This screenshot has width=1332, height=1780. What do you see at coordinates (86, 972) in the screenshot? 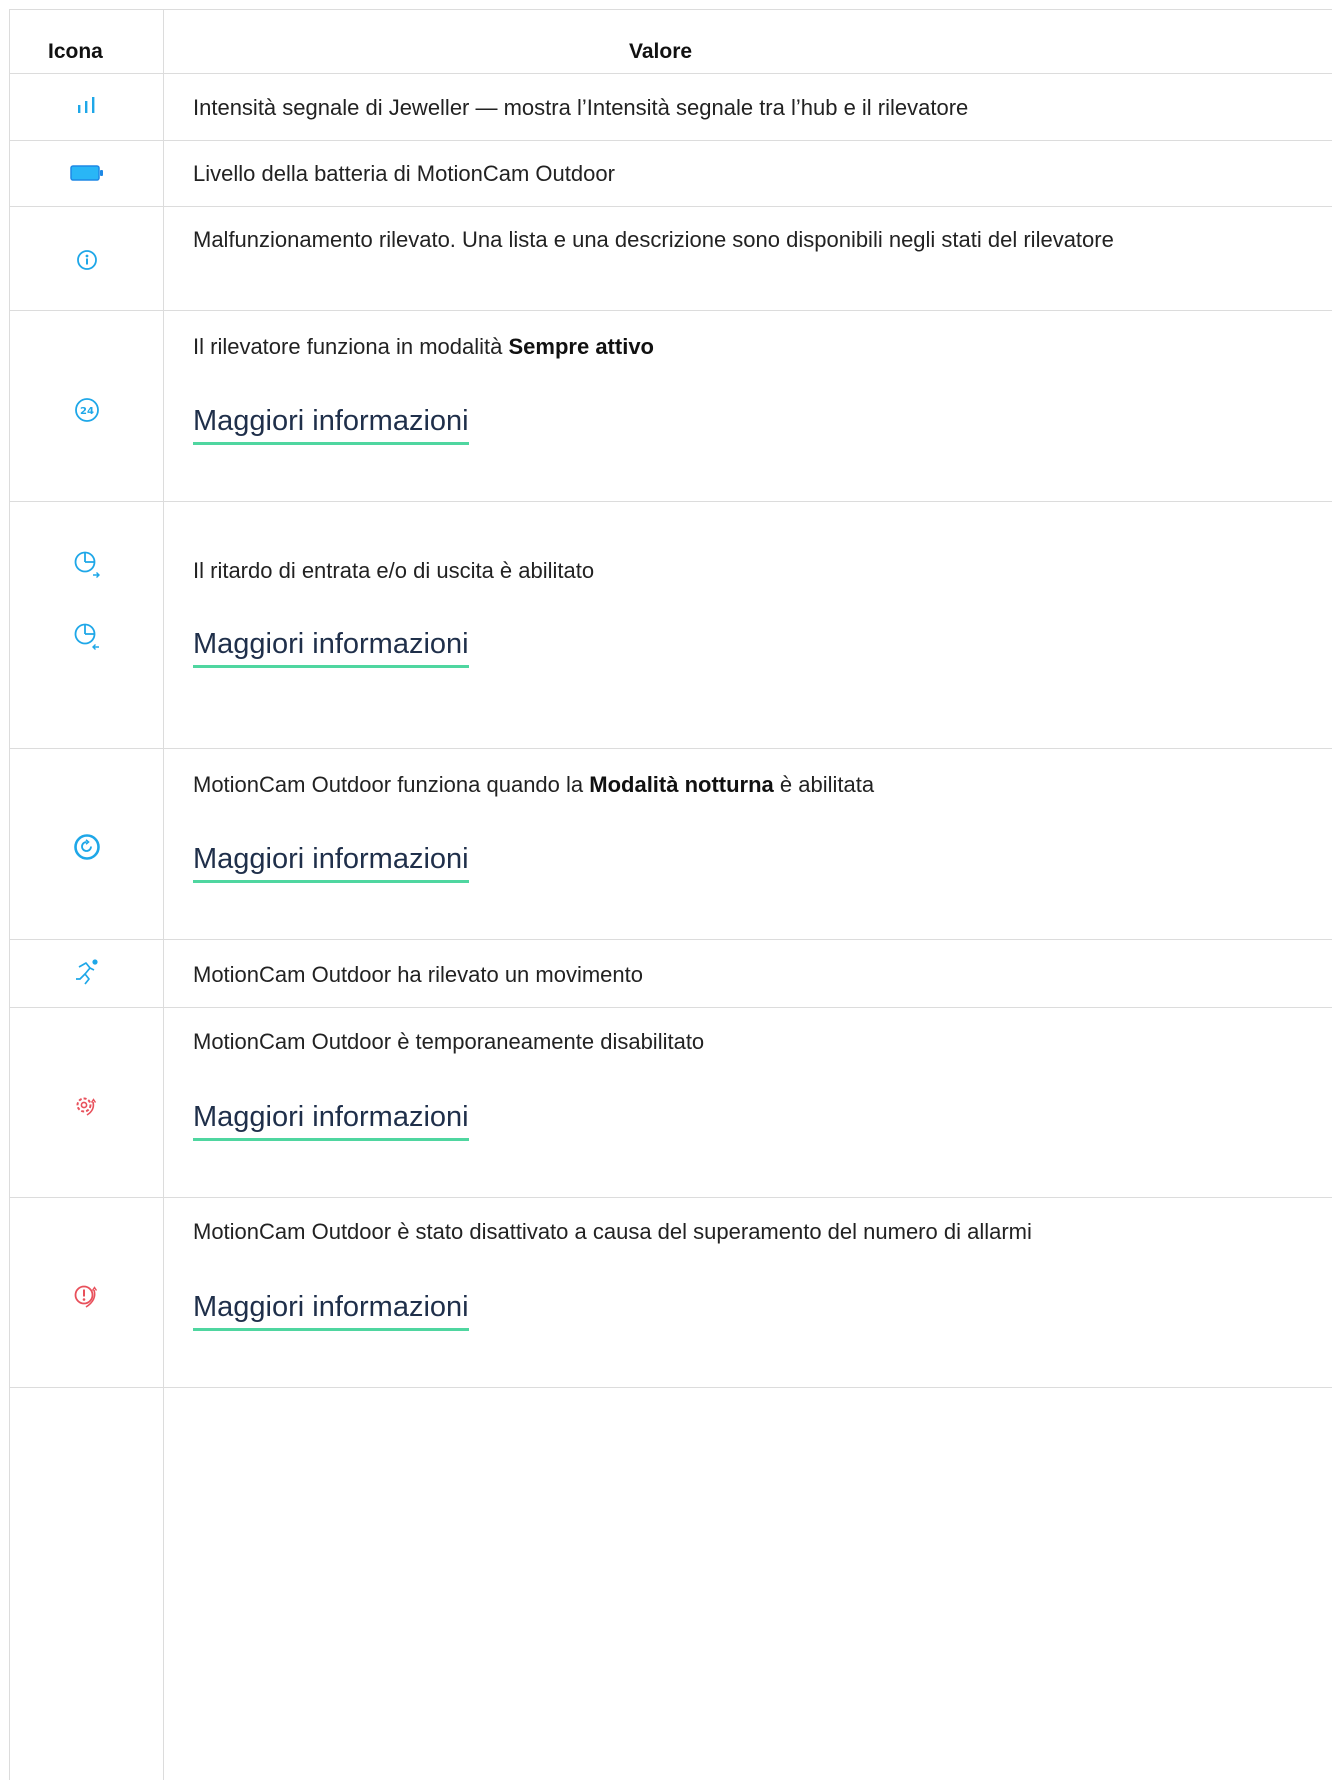
I see `motion-detected-icon` at bounding box center [86, 972].